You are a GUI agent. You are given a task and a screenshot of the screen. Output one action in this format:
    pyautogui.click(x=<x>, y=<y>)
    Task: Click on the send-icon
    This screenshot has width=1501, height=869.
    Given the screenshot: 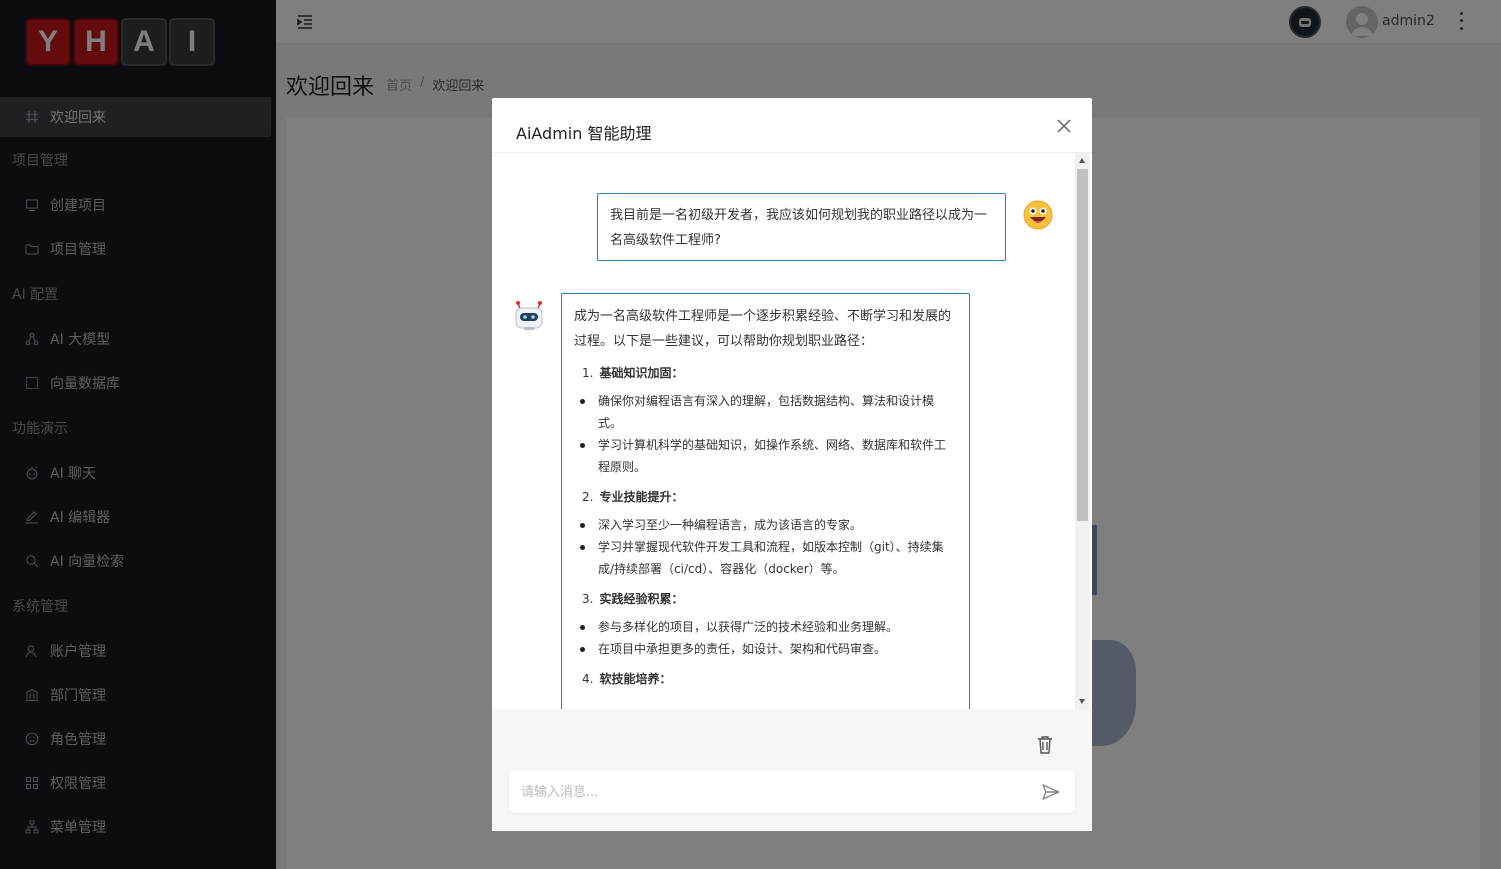 What is the action you would take?
    pyautogui.click(x=1051, y=792)
    